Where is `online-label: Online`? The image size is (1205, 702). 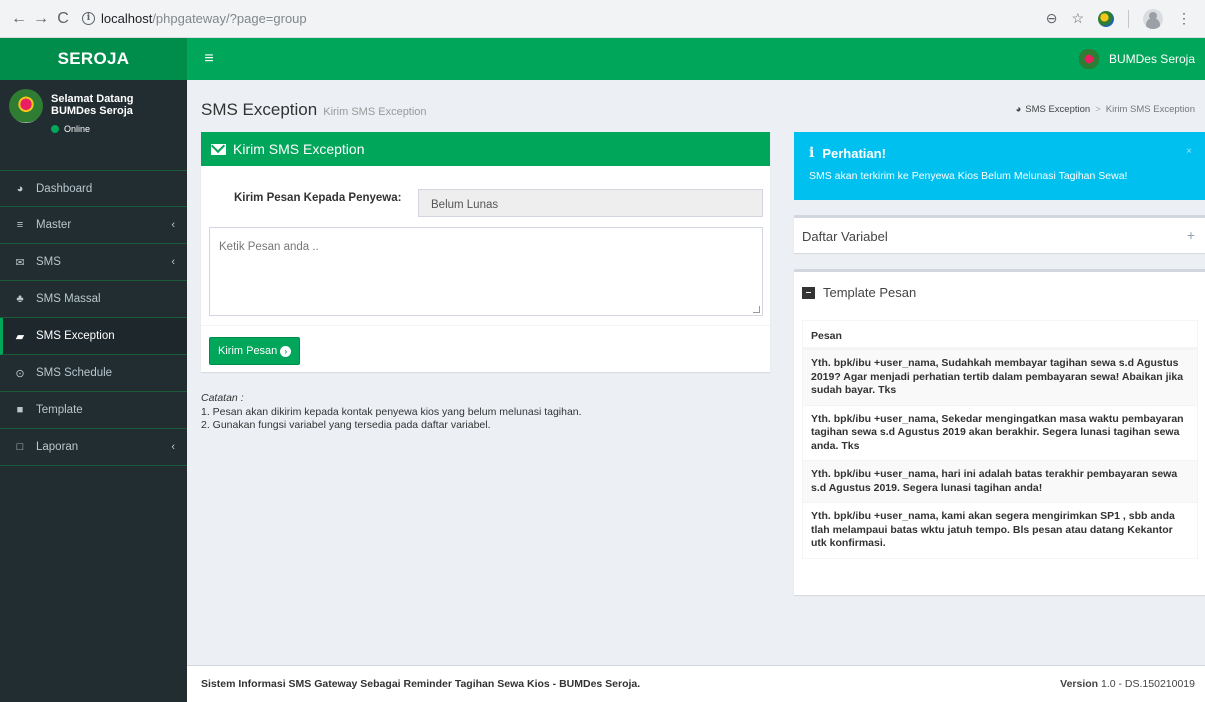 online-label: Online is located at coordinates (77, 129).